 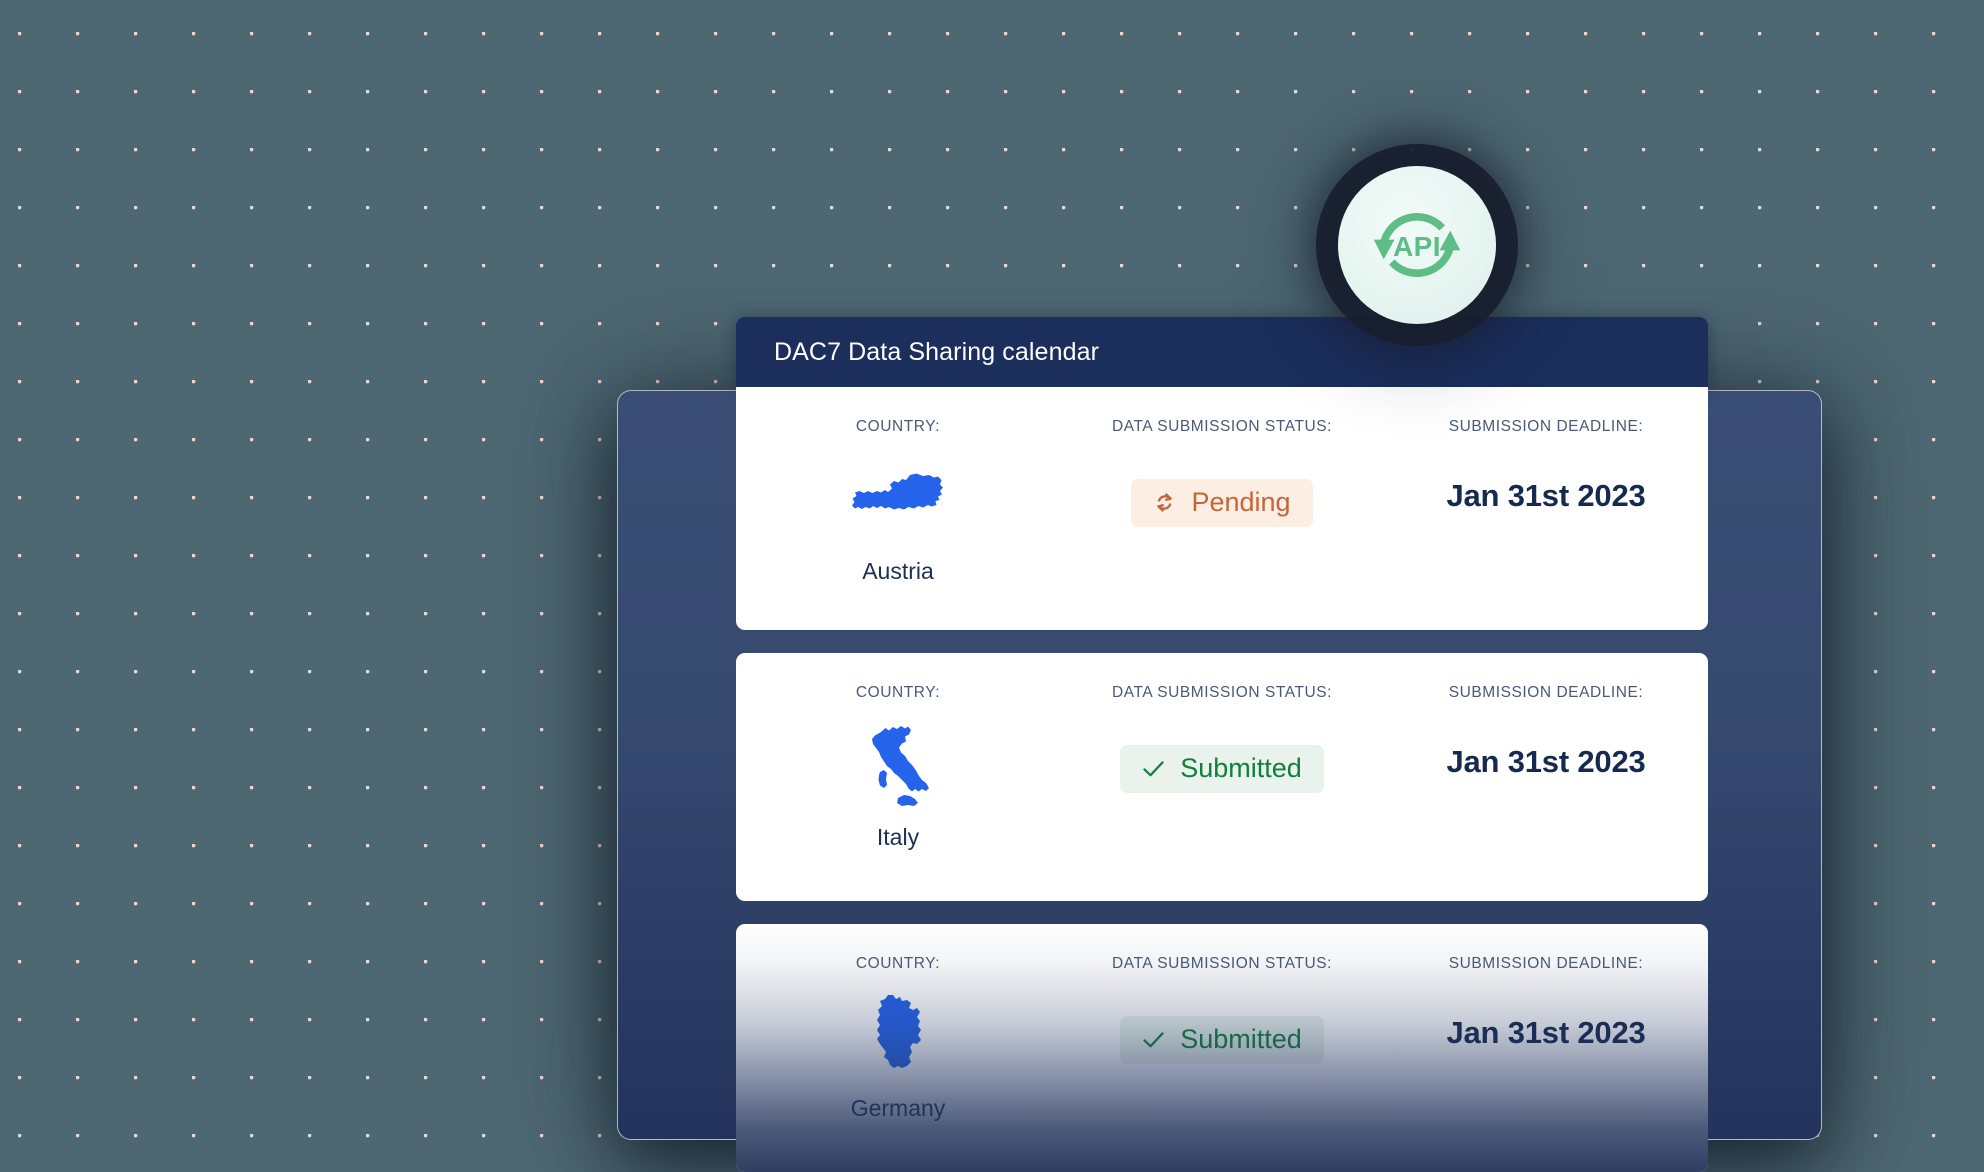 I want to click on country-name: Italy, so click(x=898, y=837).